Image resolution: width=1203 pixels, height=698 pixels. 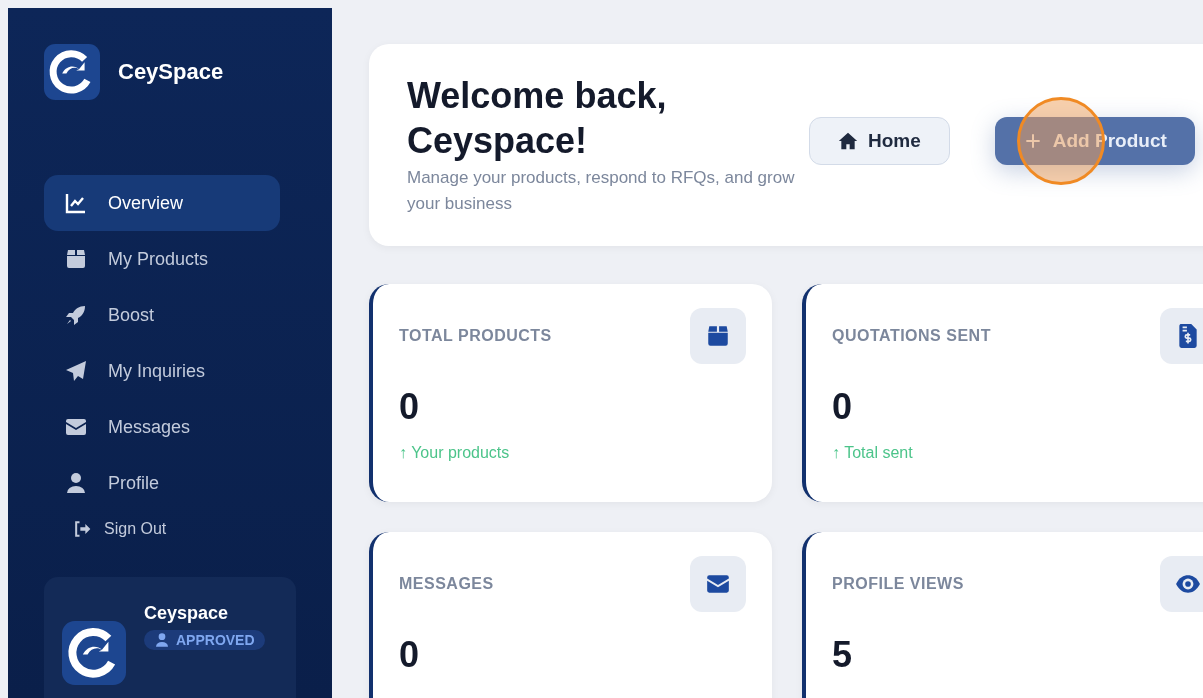 I want to click on stat-label: TOTAL PRODUCTS, so click(x=475, y=336).